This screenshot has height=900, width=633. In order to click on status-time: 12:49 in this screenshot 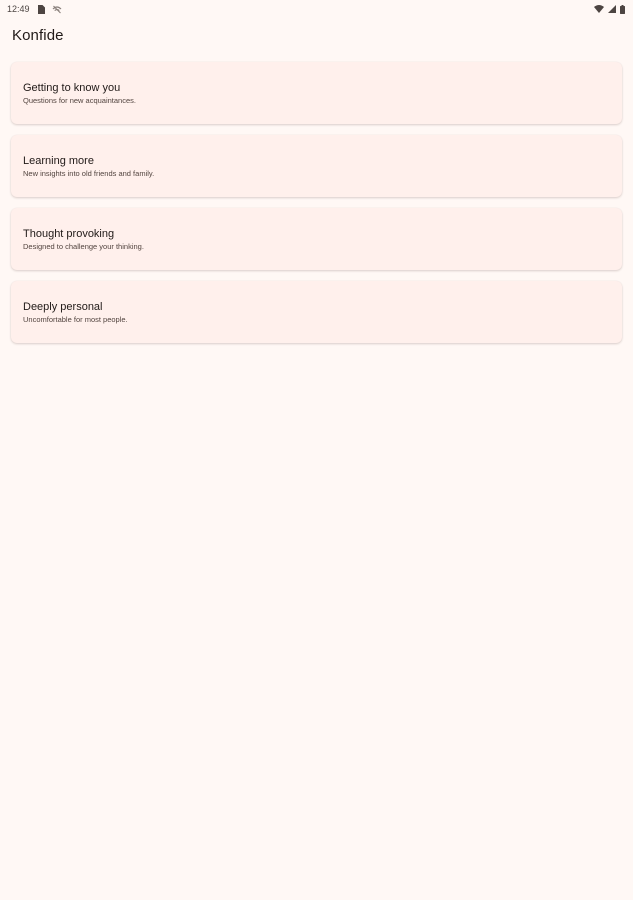, I will do `click(18, 9)`.